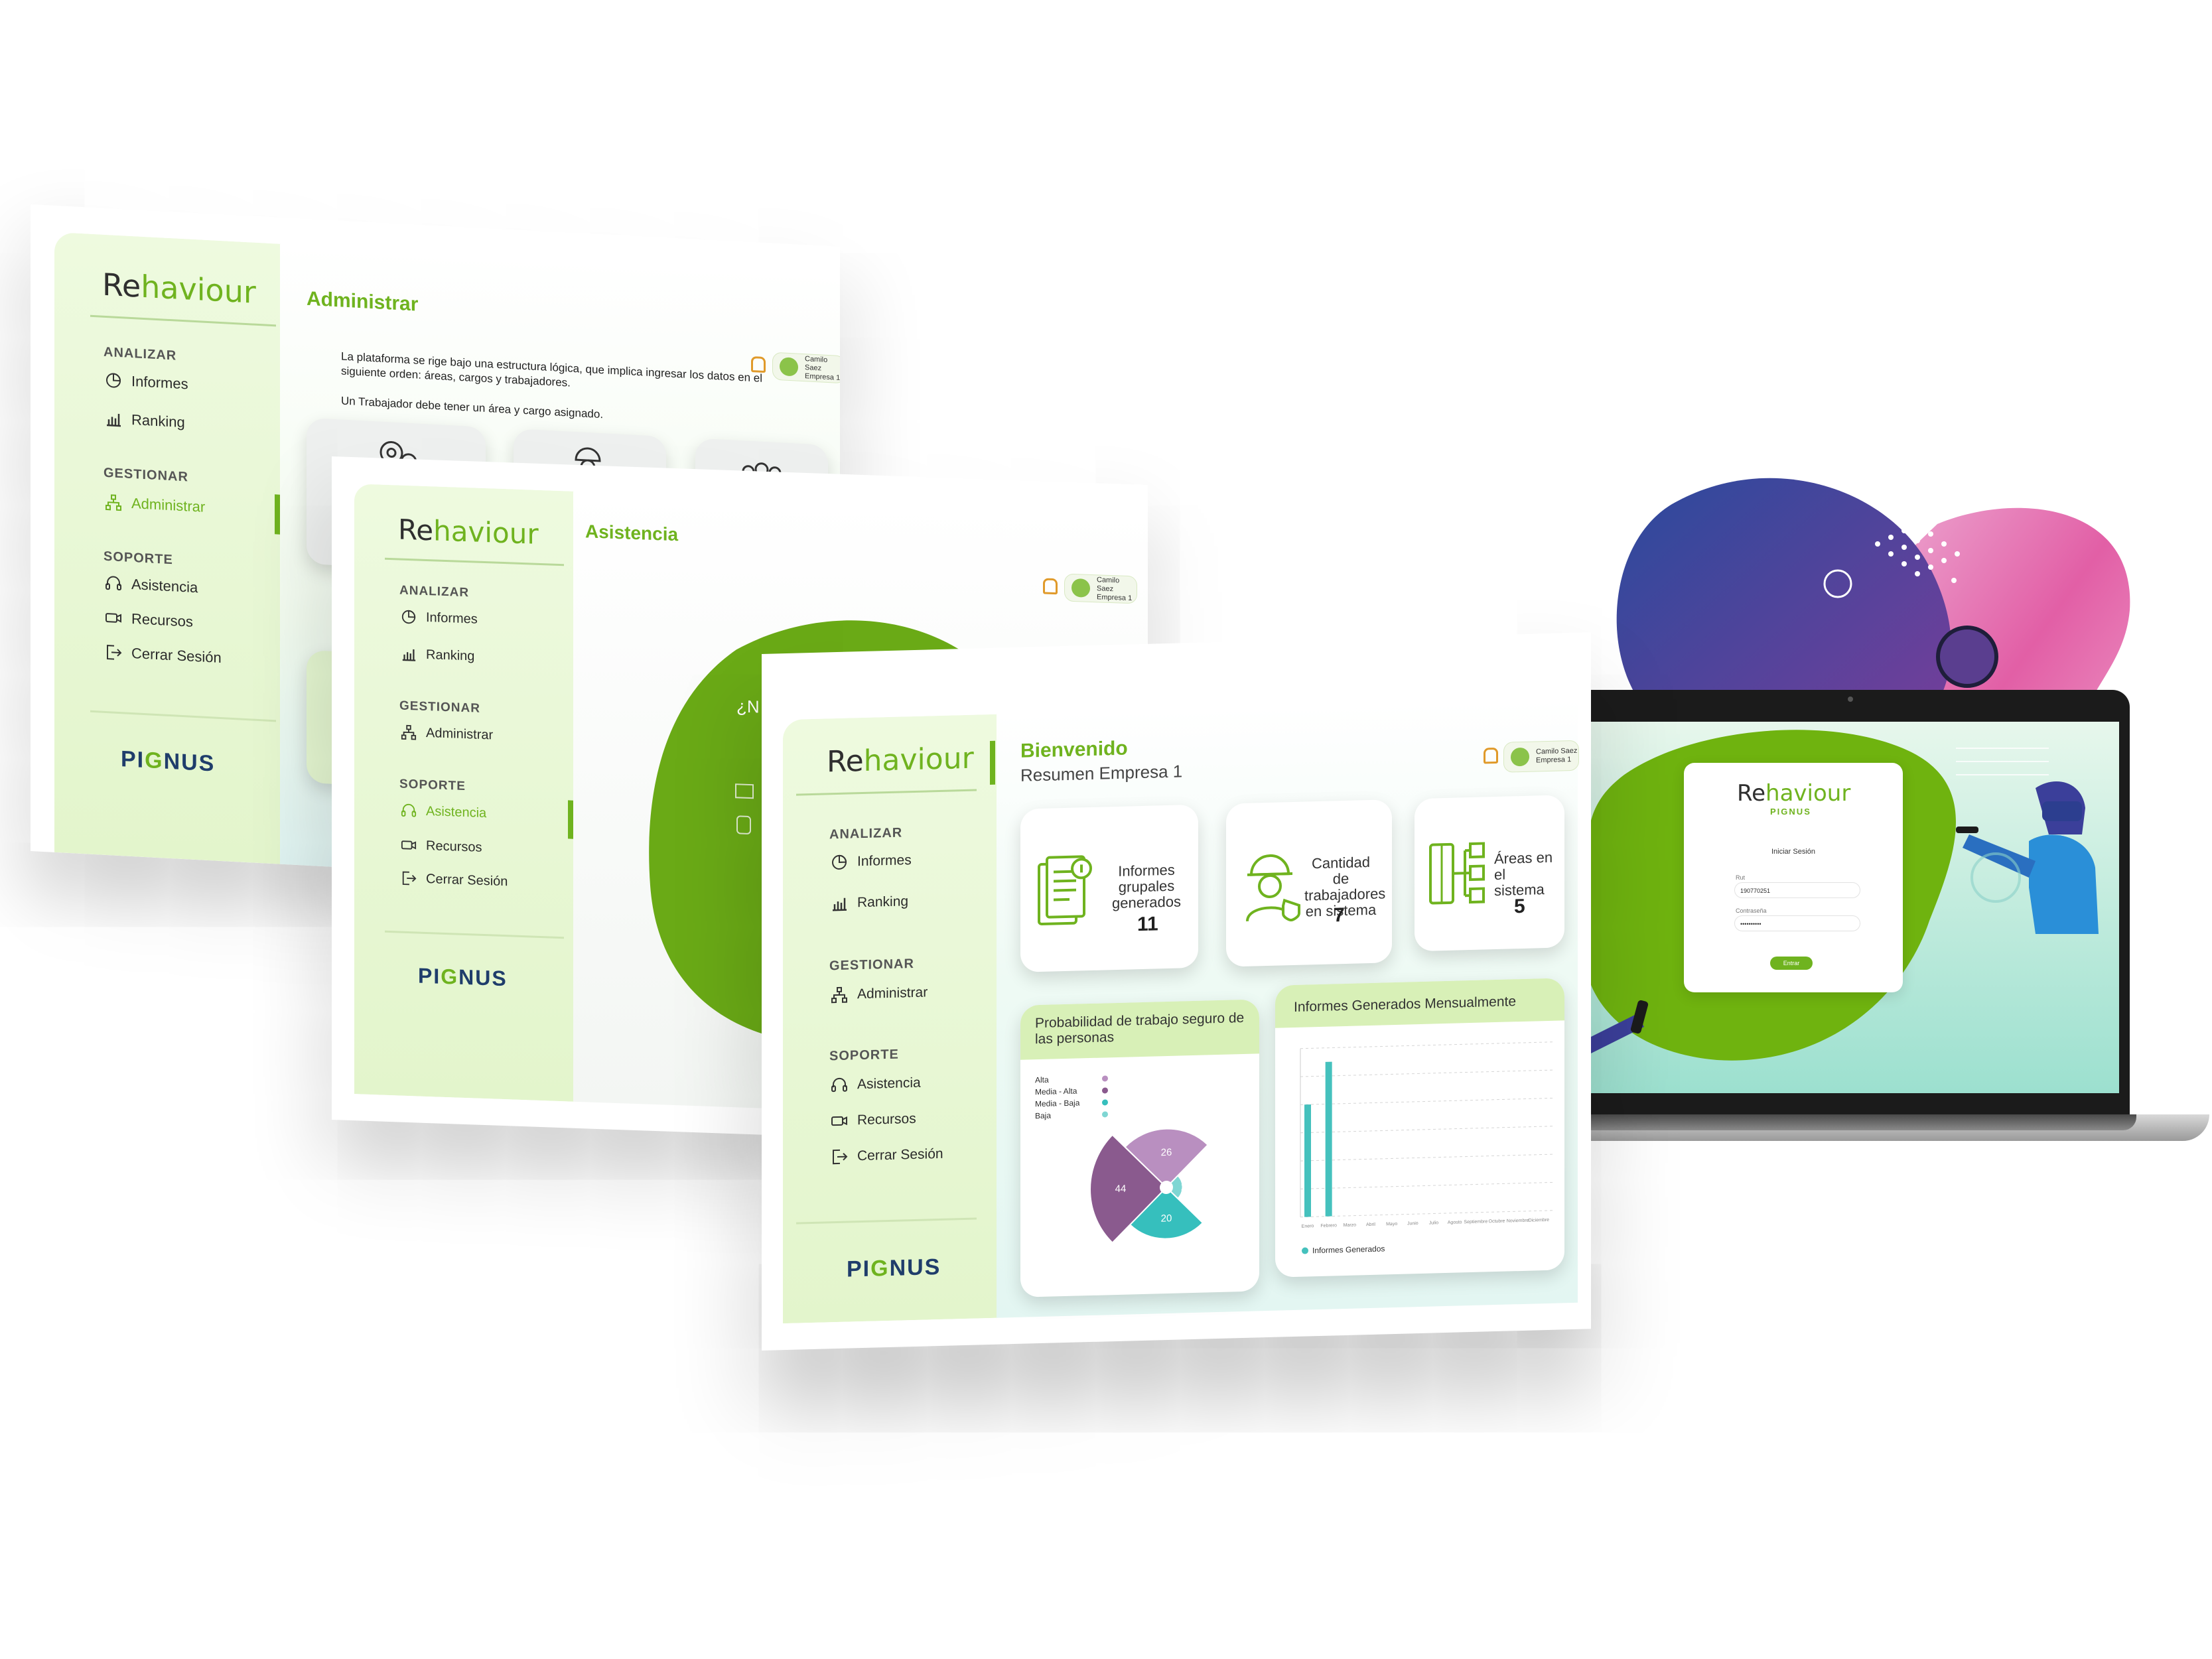  I want to click on logout-icon, so click(113, 652).